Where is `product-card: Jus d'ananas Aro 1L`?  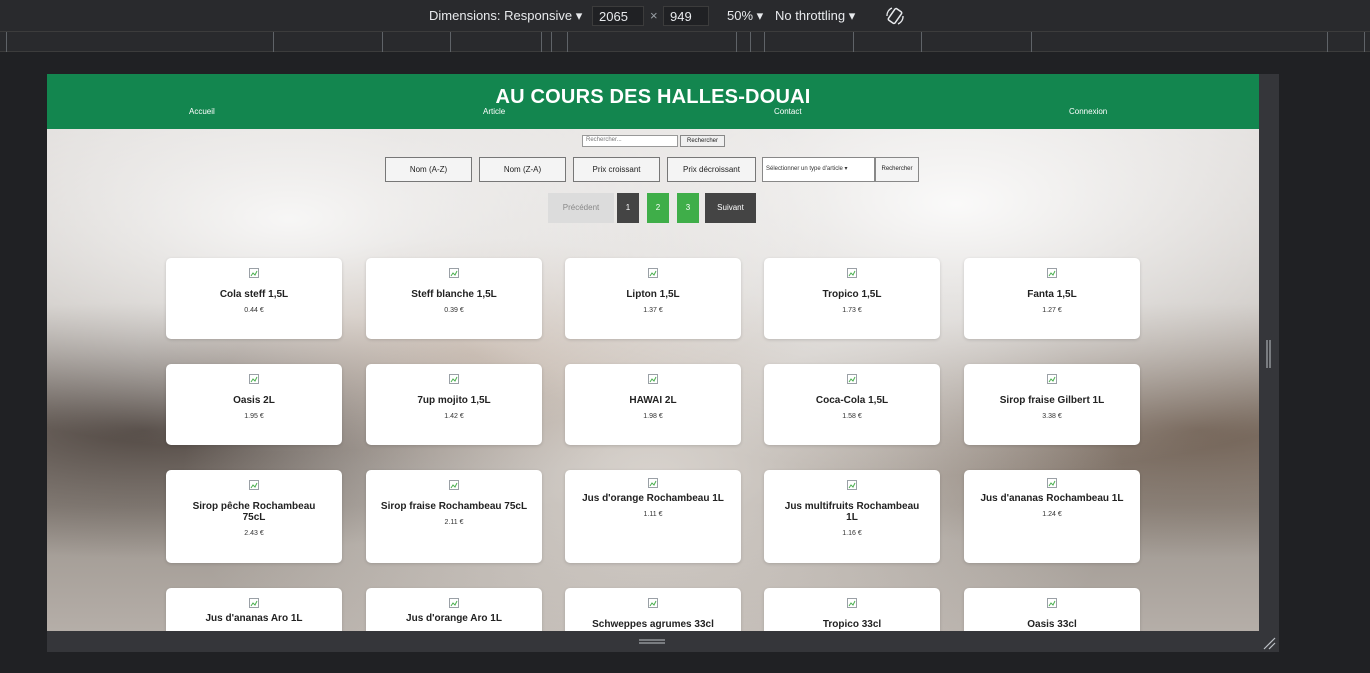
product-card: Jus d'ananas Aro 1L is located at coordinates (254, 609).